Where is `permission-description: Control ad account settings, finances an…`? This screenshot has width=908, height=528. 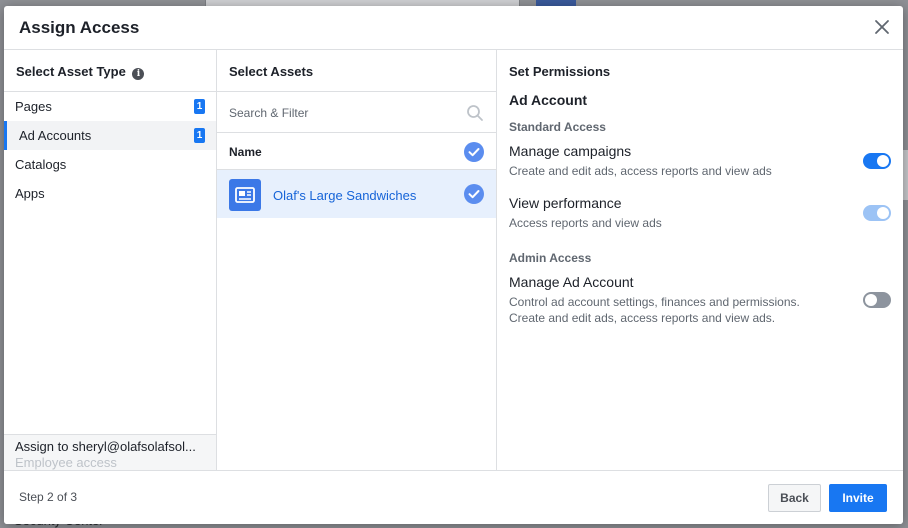
permission-description: Control ad account settings, finances an… is located at coordinates (706, 310).